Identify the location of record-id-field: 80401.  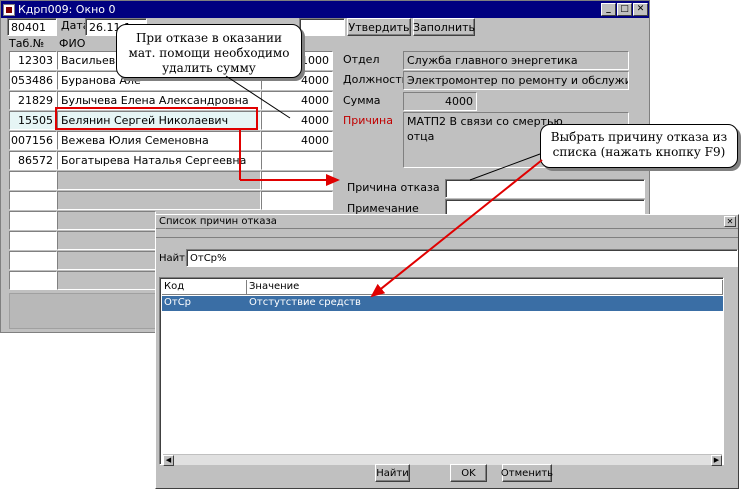
(32, 27).